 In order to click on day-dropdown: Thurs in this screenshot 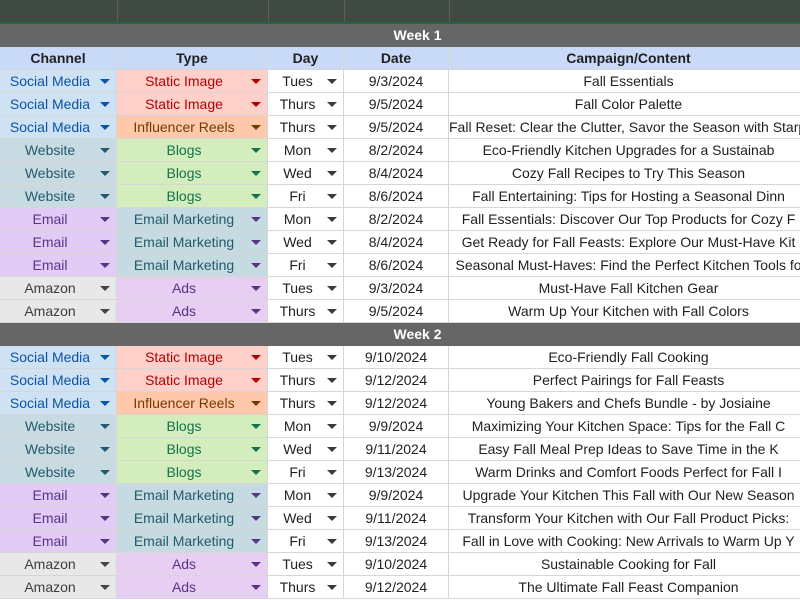, I will do `click(306, 587)`.